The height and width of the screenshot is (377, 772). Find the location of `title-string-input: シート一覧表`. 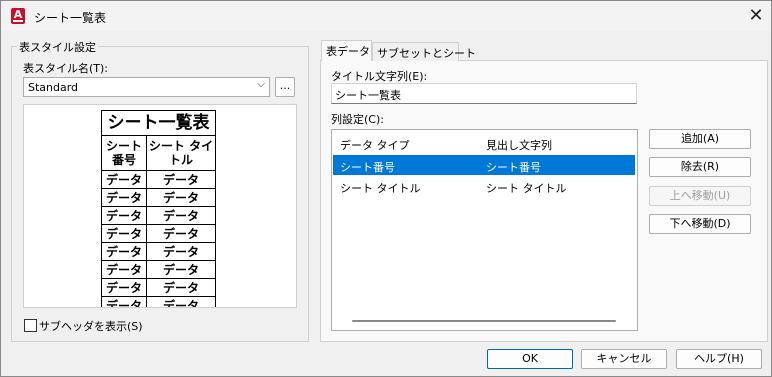

title-string-input: シート一覧表 is located at coordinates (484, 93).